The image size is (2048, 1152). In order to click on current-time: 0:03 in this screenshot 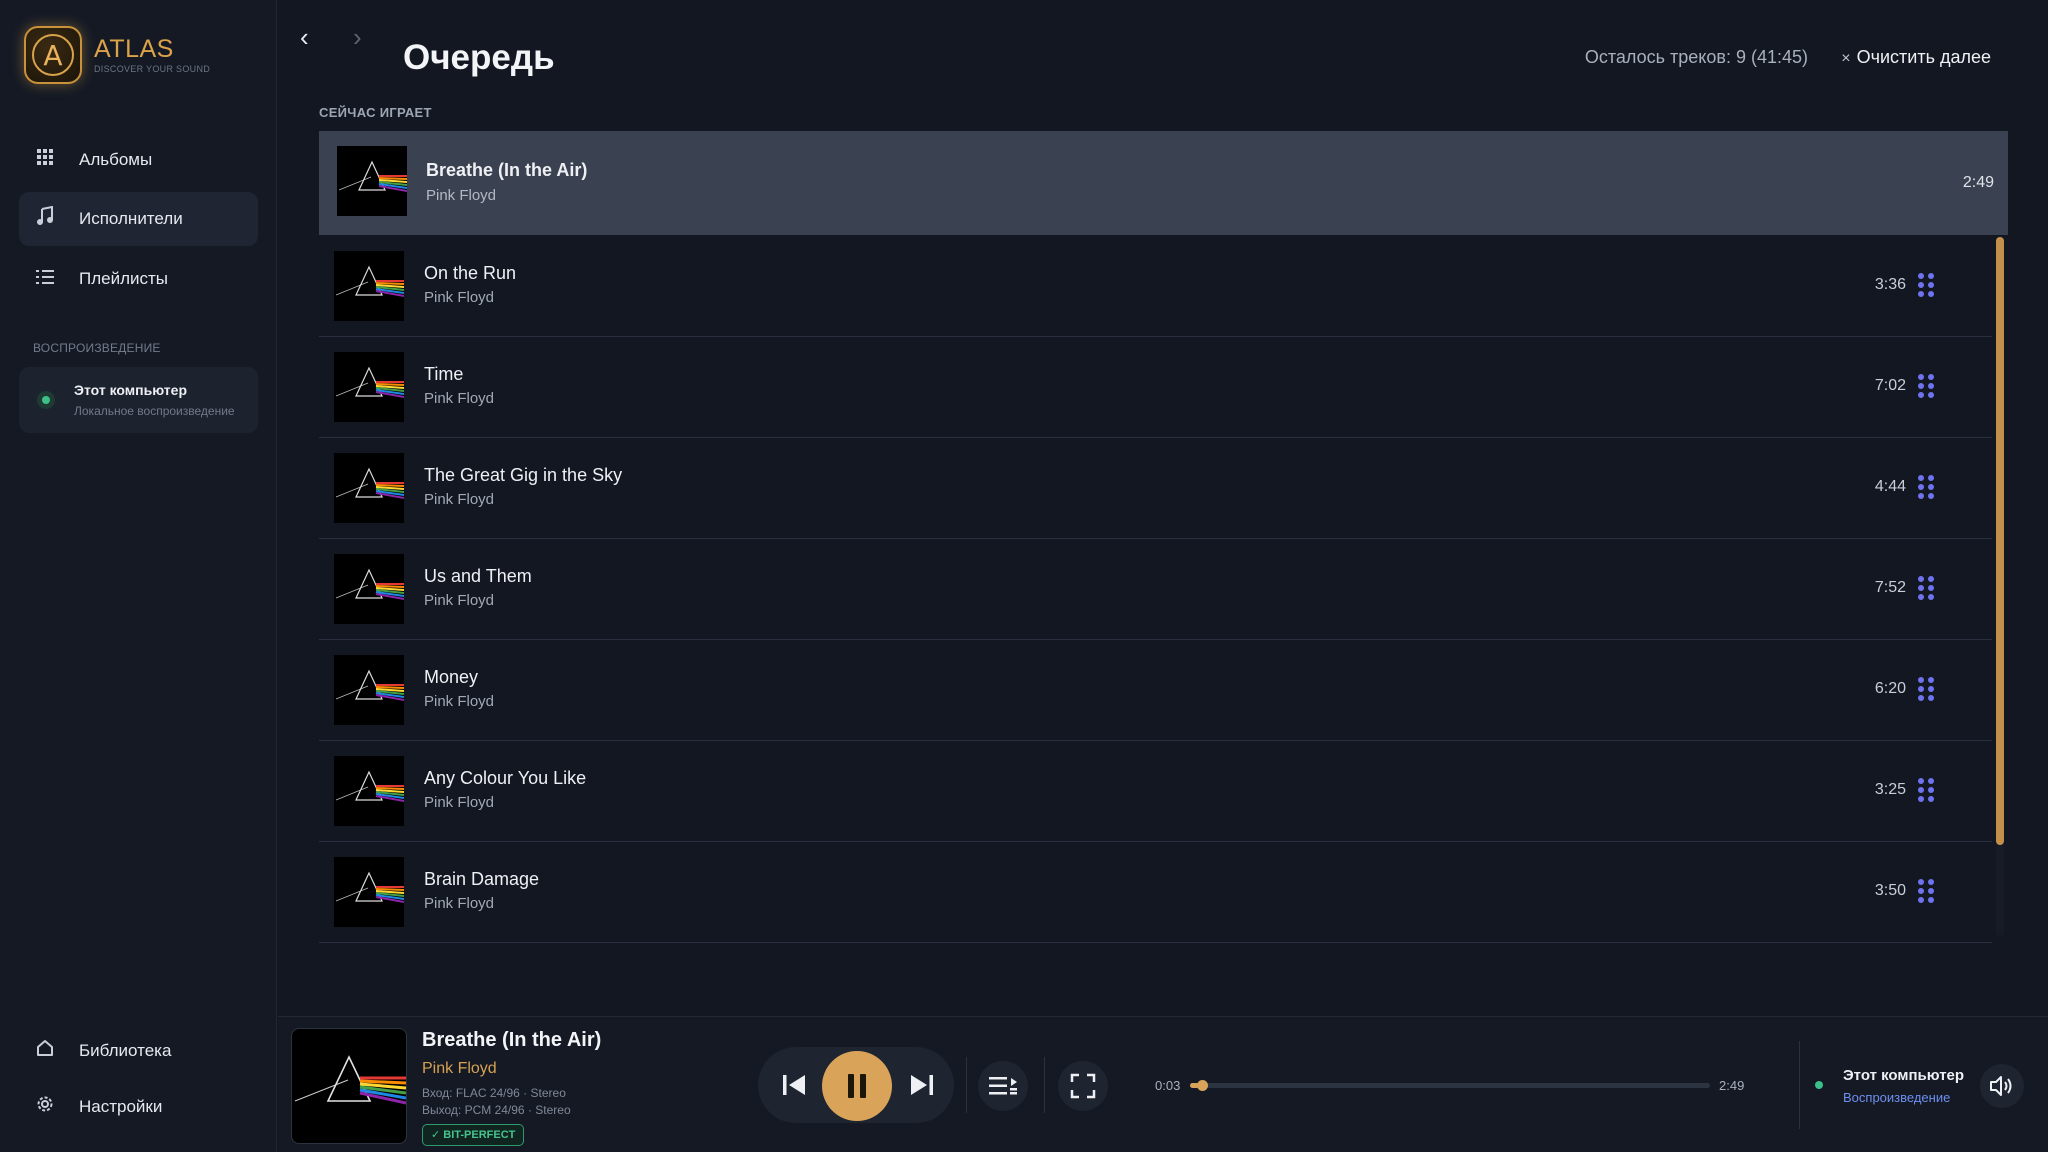, I will do `click(1168, 1085)`.